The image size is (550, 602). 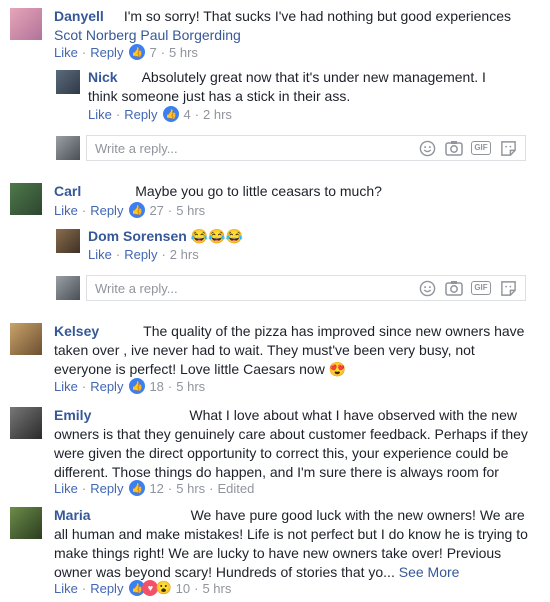 I want to click on comment-author: Maria, so click(x=72, y=515).